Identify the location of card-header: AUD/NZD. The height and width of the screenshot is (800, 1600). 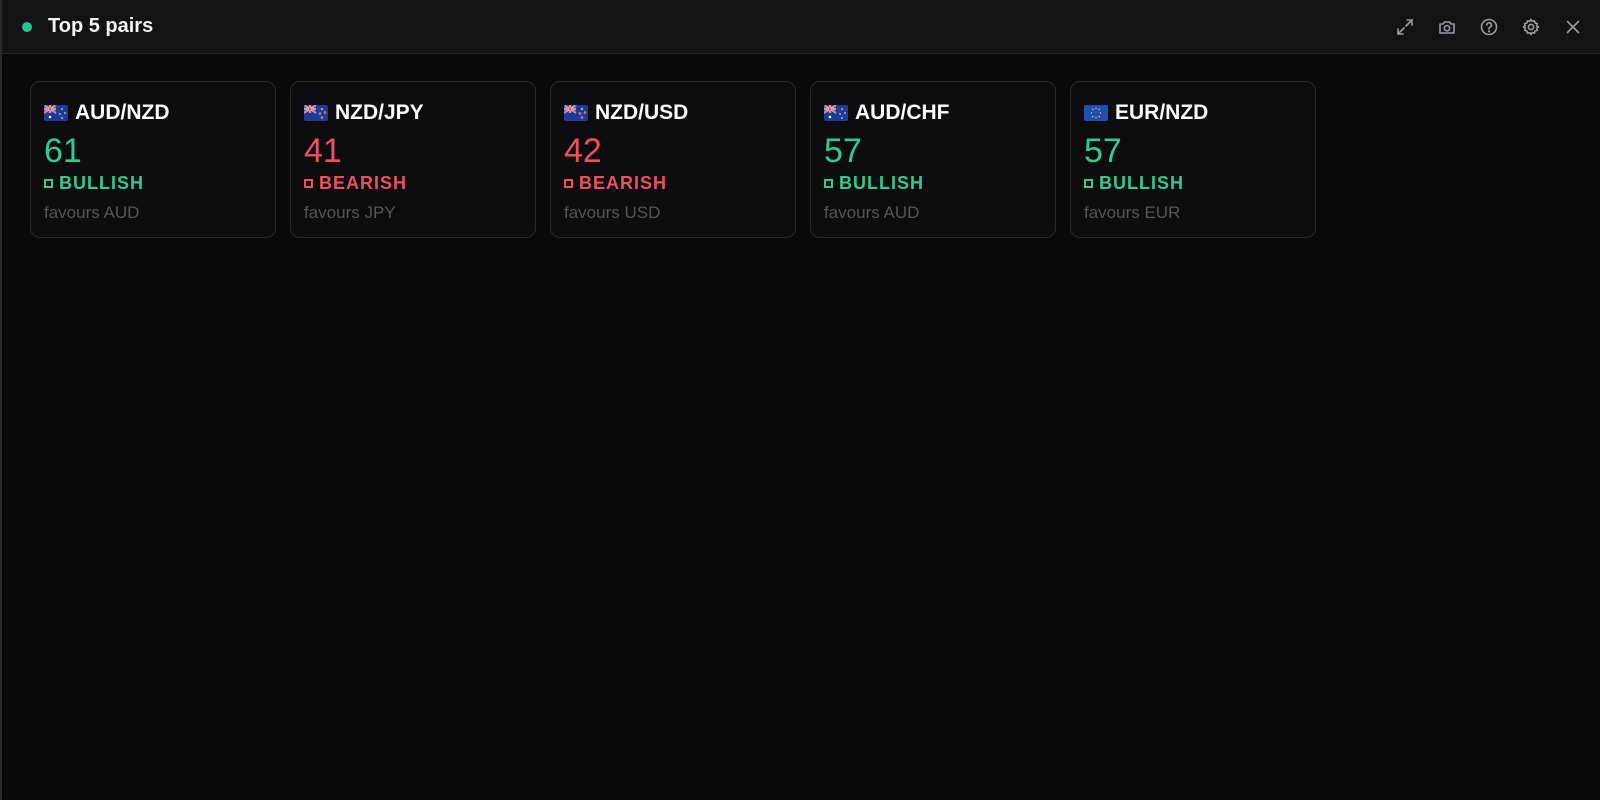
(107, 113).